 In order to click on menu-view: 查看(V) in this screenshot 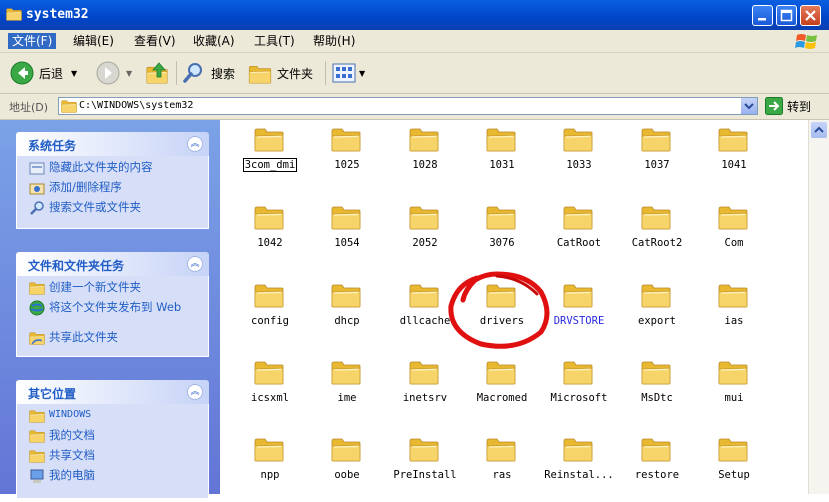, I will do `click(155, 41)`.